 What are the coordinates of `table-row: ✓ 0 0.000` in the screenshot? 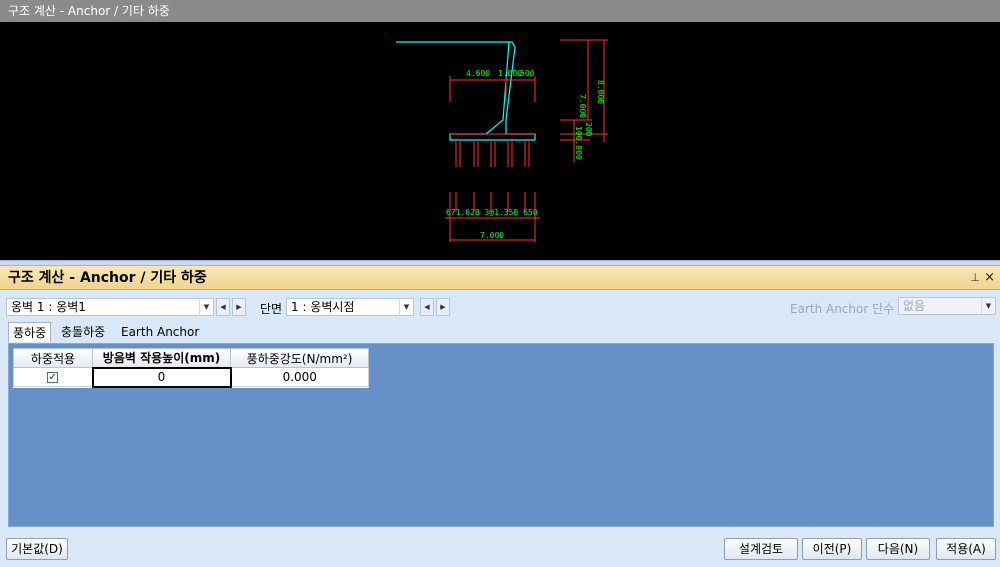 It's located at (191, 377).